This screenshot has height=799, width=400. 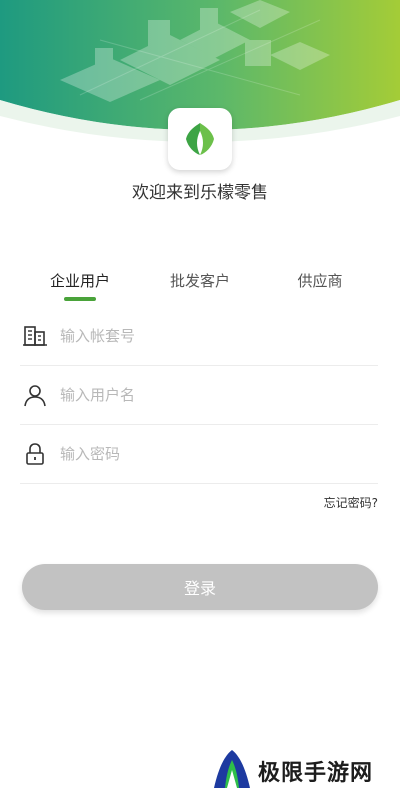 I want to click on app-logo, so click(x=200, y=139).